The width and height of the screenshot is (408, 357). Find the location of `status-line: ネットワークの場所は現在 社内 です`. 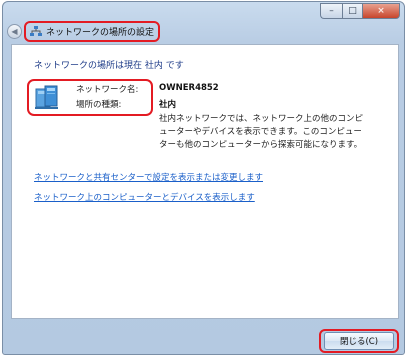

status-line: ネットワークの場所は現在 社内 です is located at coordinates (109, 66).